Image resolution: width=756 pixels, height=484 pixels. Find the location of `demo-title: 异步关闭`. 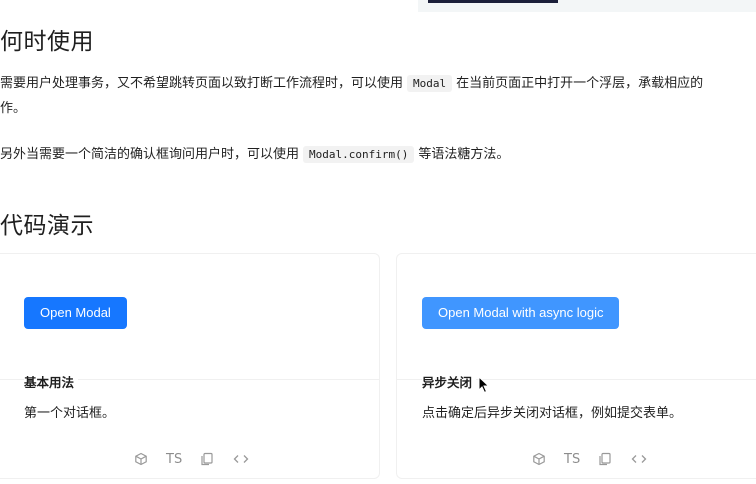

demo-title: 异步关闭 is located at coordinates (449, 381).